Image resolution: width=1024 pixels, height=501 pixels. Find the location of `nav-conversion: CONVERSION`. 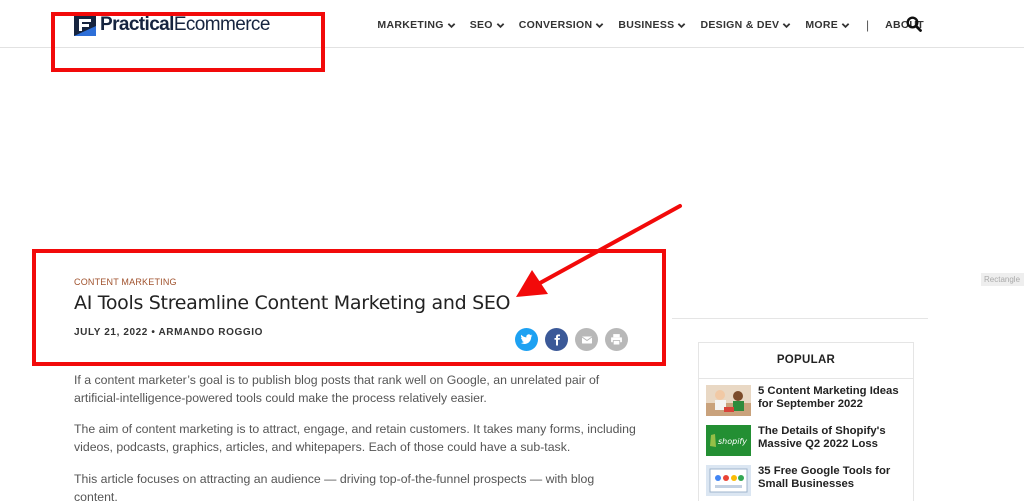

nav-conversion: CONVERSION is located at coordinates (562, 25).